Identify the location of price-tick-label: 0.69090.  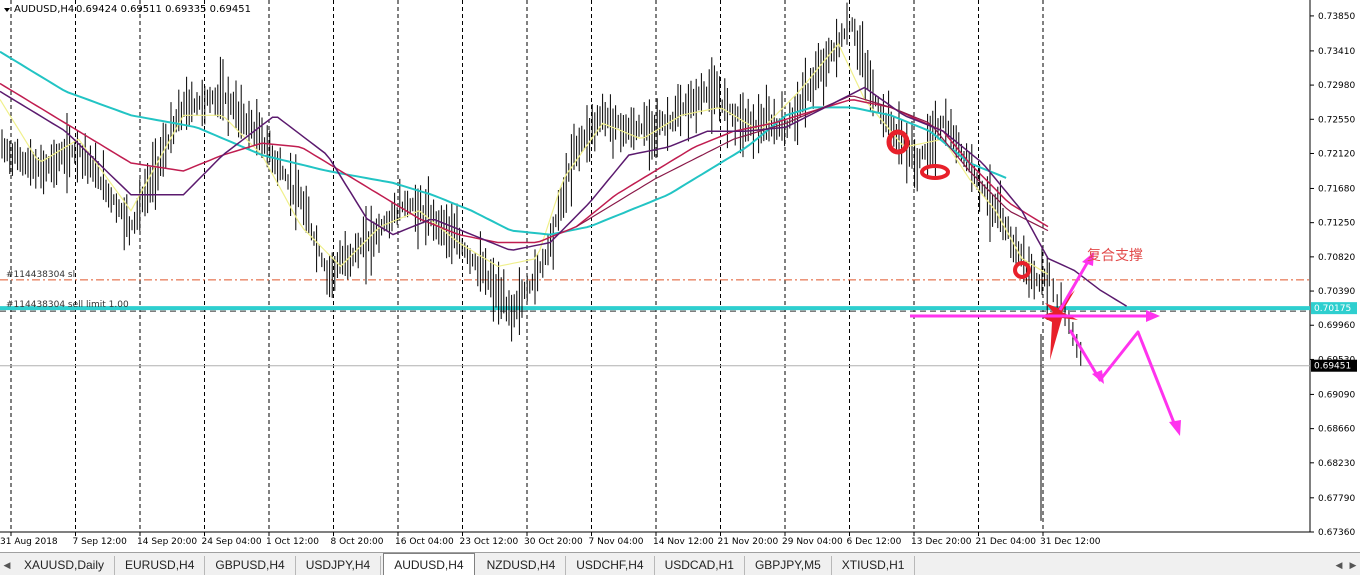
(1336, 395).